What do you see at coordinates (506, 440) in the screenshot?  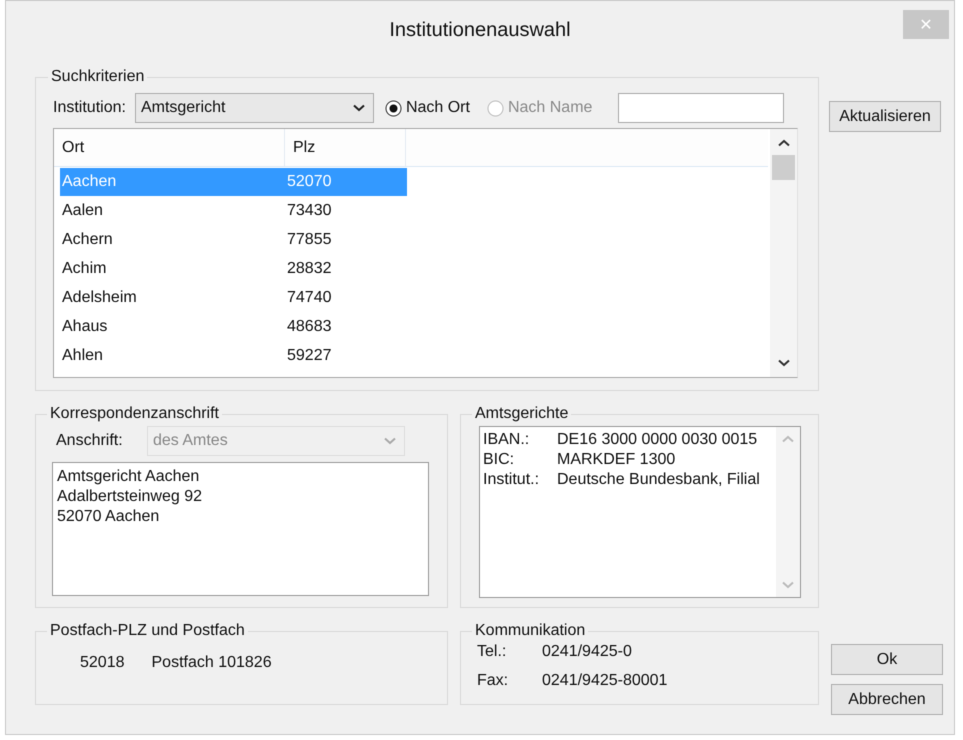 I see `bank-label: IBAN.:` at bounding box center [506, 440].